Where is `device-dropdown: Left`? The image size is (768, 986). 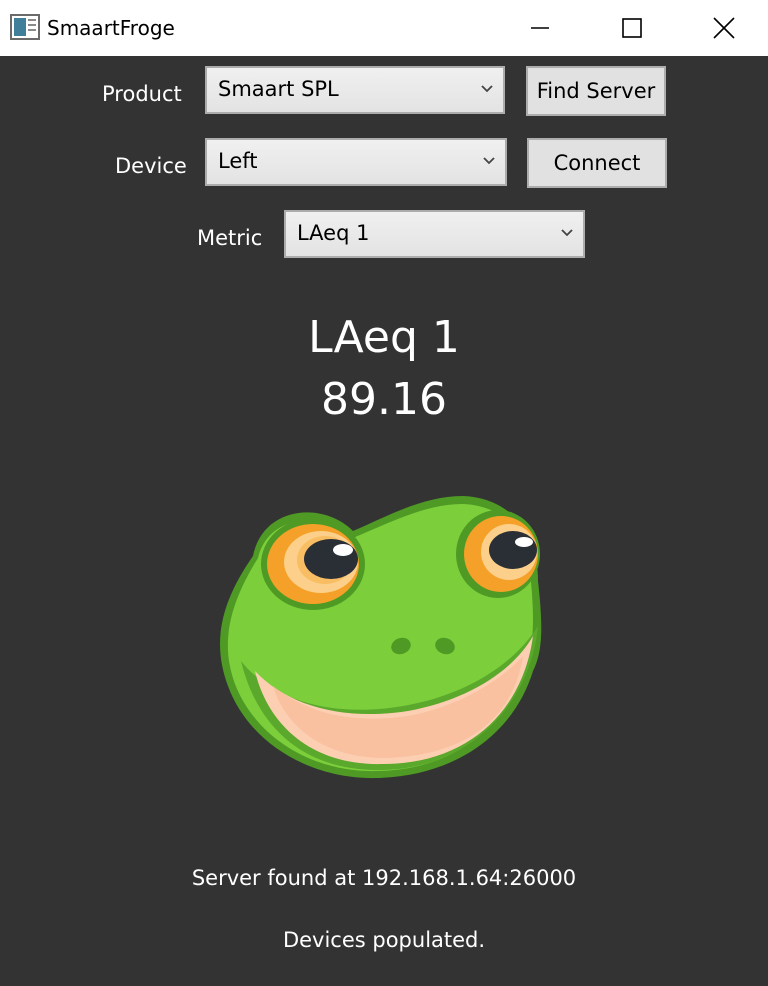 device-dropdown: Left is located at coordinates (356, 162).